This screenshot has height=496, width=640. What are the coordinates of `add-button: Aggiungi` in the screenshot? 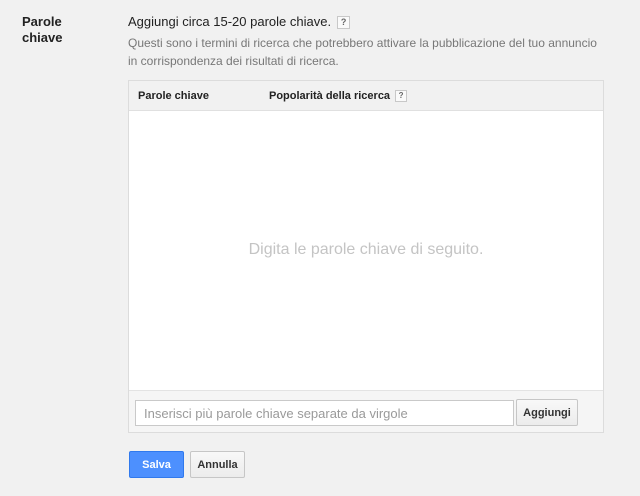 It's located at (547, 412).